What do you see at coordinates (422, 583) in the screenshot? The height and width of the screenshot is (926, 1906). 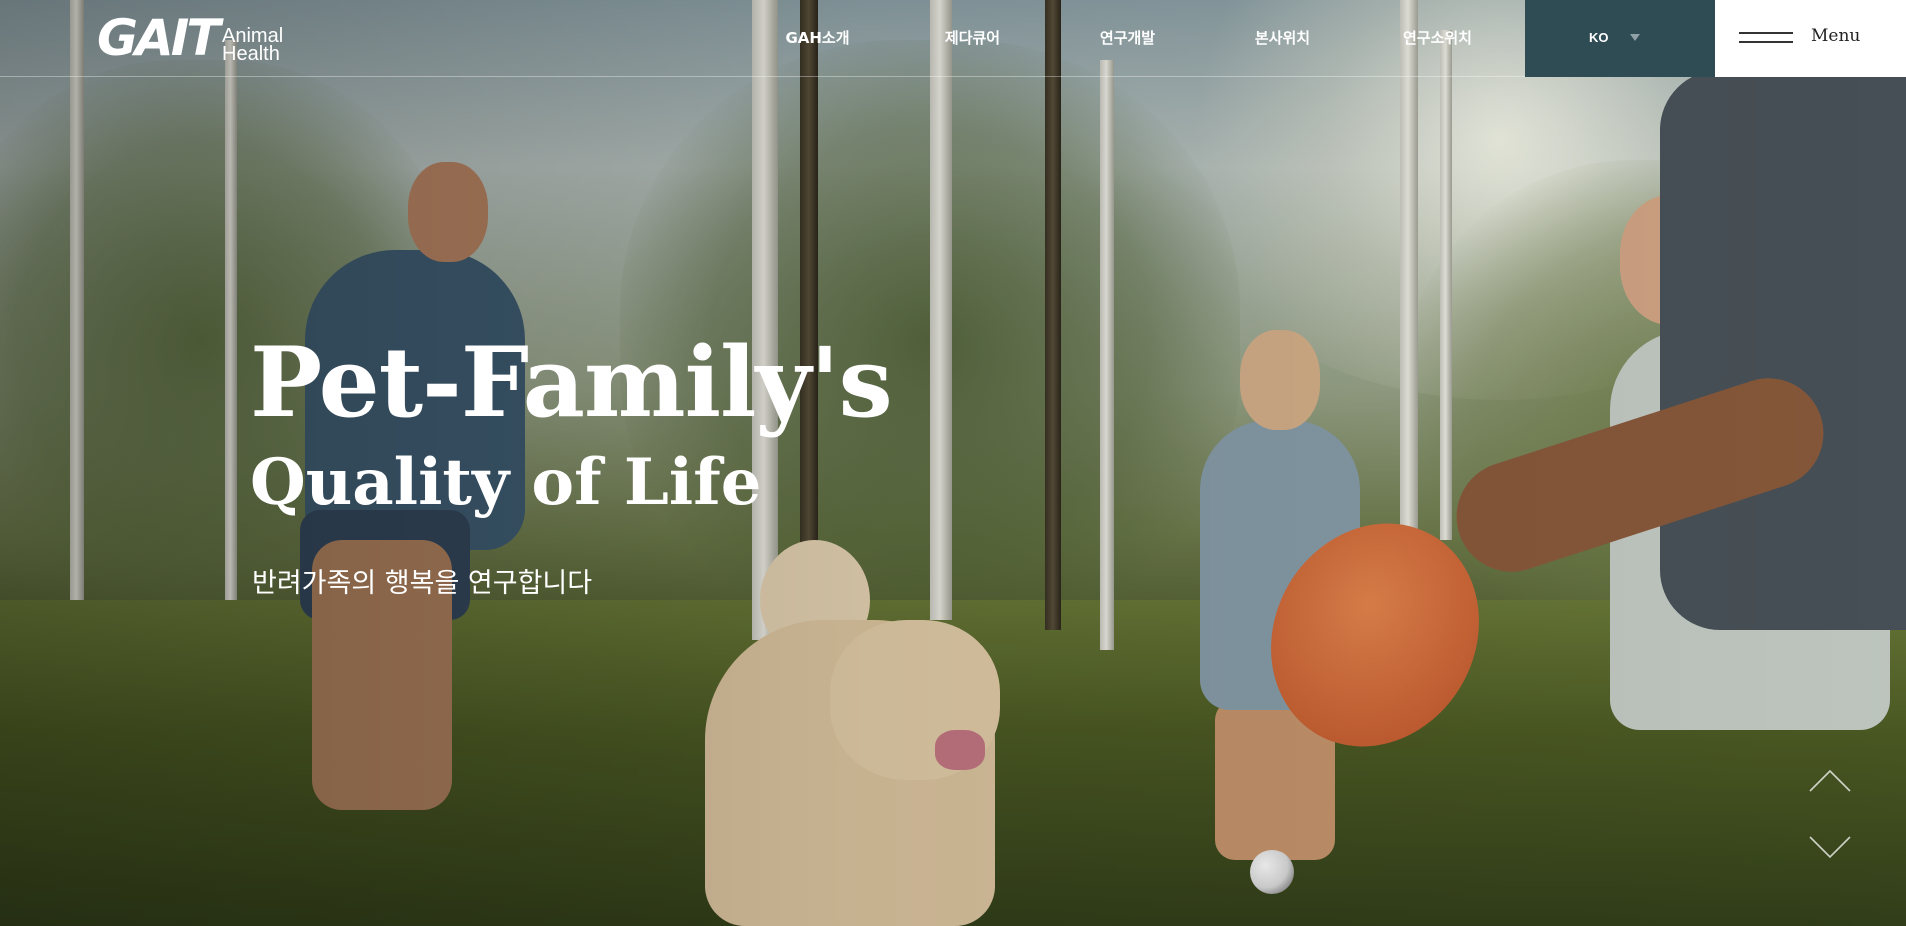 I see `hero-tagline: 반려가족의 행복을 연구합니다` at bounding box center [422, 583].